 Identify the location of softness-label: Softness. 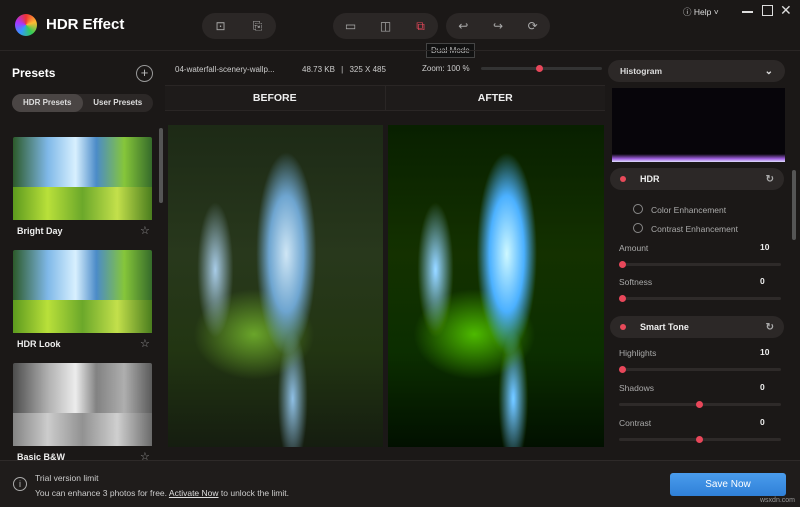
(636, 282).